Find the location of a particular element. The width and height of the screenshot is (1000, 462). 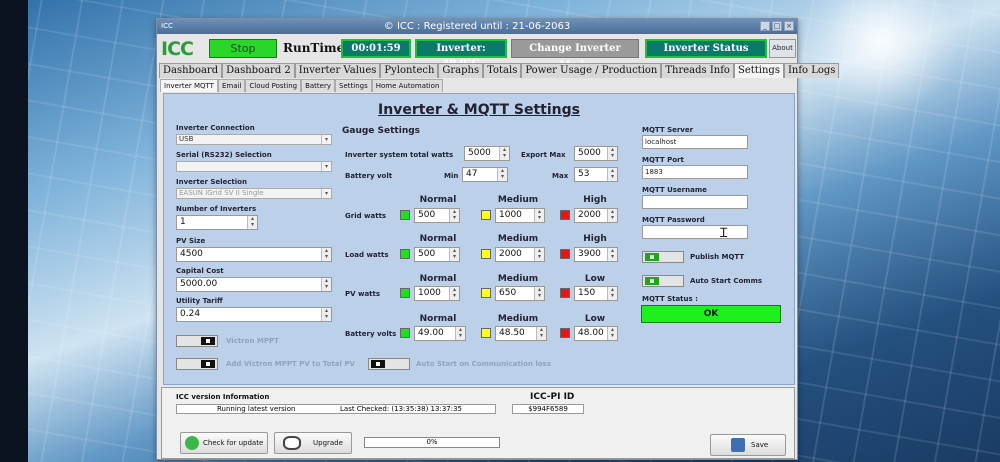

pv-normal-spinner: 1000 ▴ ▾ is located at coordinates (437, 293).